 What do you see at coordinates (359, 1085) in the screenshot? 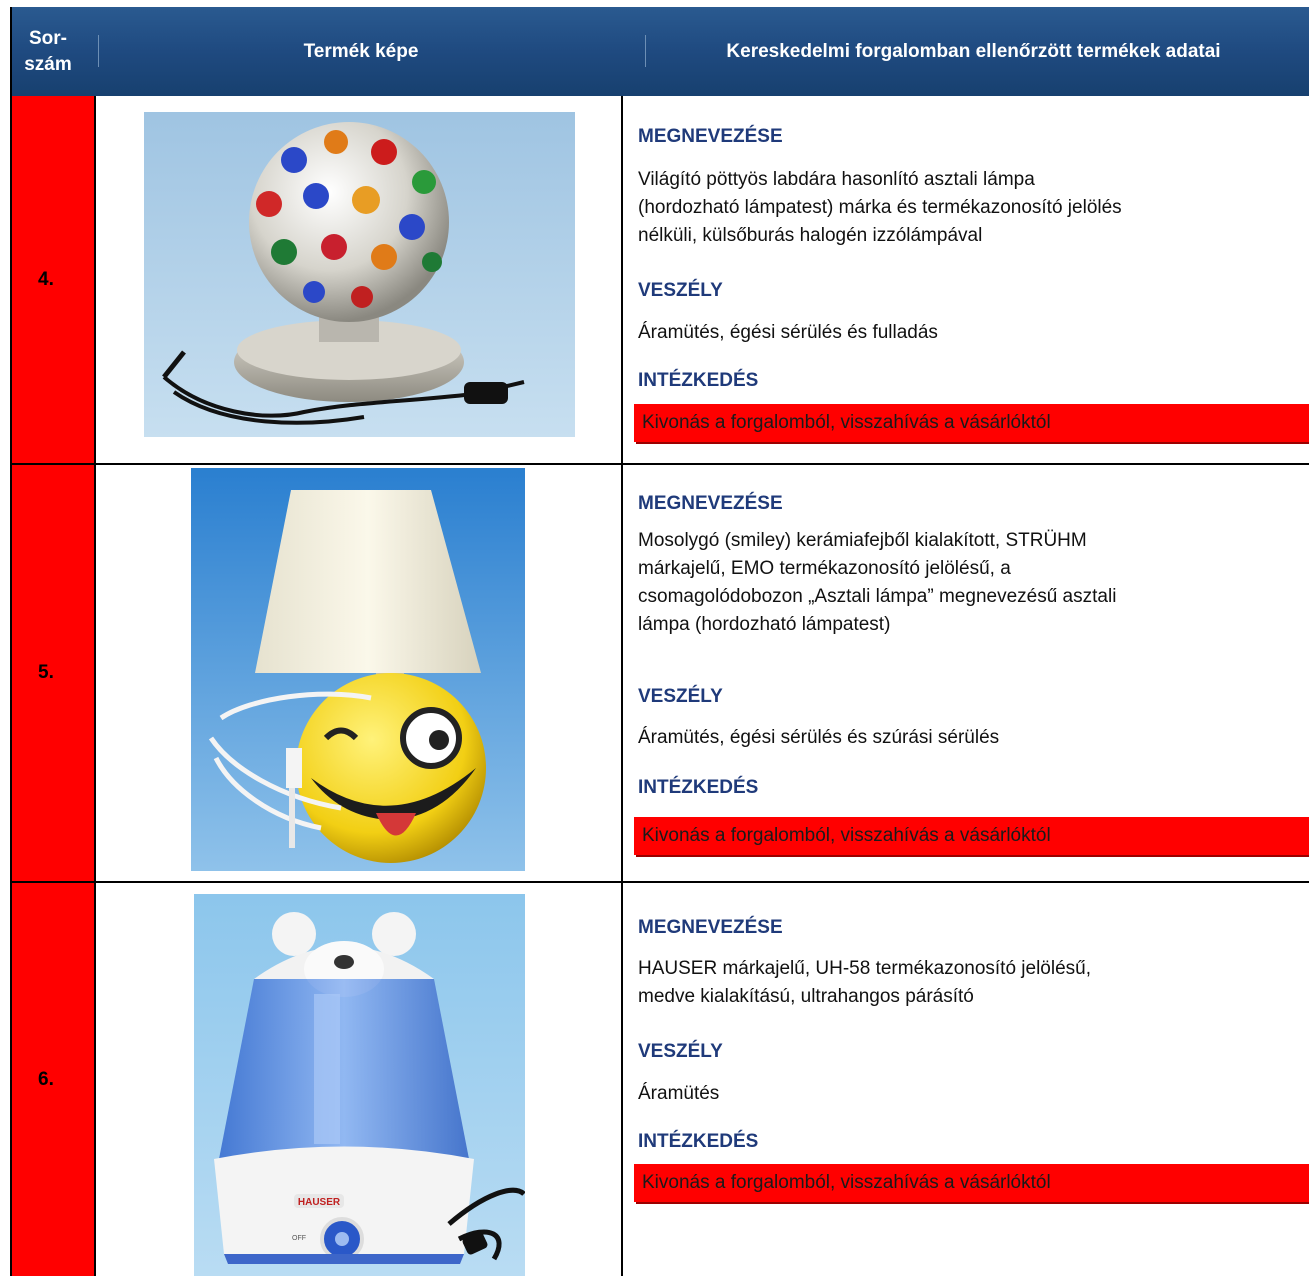
I see `bear-humidifier-photo: HAUSER OFF` at bounding box center [359, 1085].